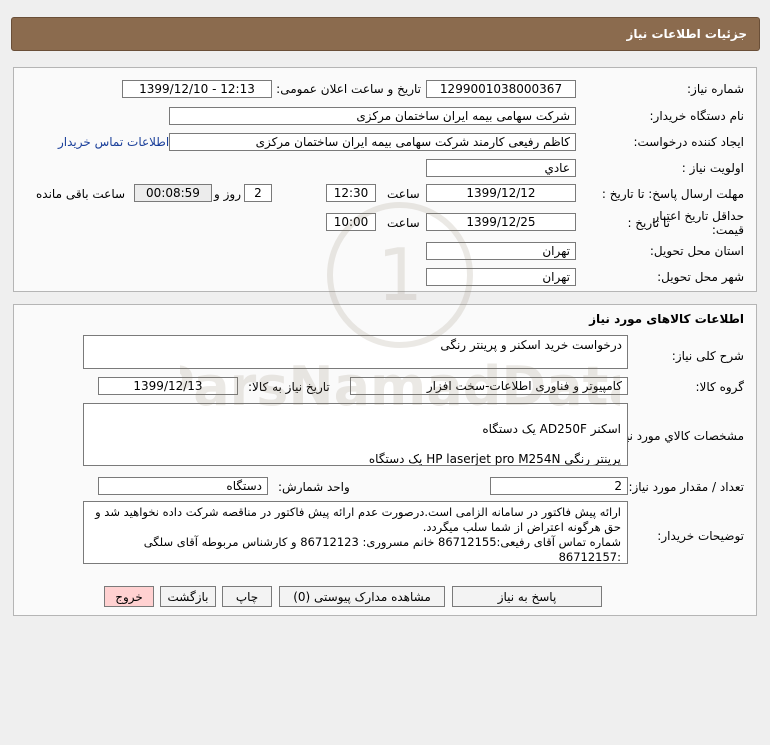  I want to click on print-button: چاپ, so click(247, 596).